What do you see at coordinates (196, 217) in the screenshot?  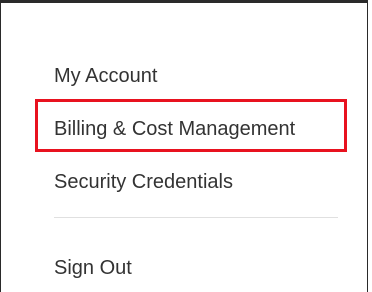 I see `menu-divider` at bounding box center [196, 217].